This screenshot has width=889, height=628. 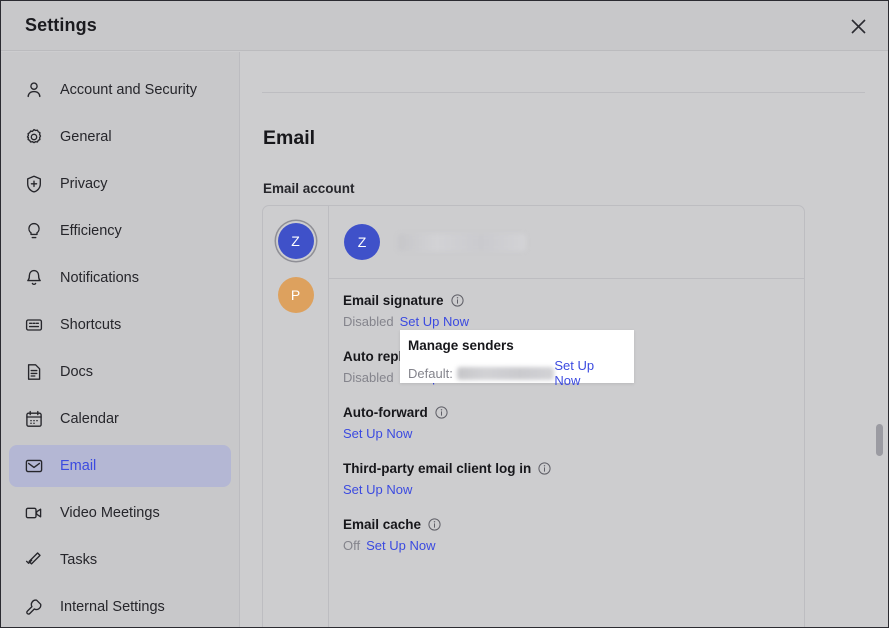 I want to click on setting-title-wrap: Email cache, so click(x=573, y=524).